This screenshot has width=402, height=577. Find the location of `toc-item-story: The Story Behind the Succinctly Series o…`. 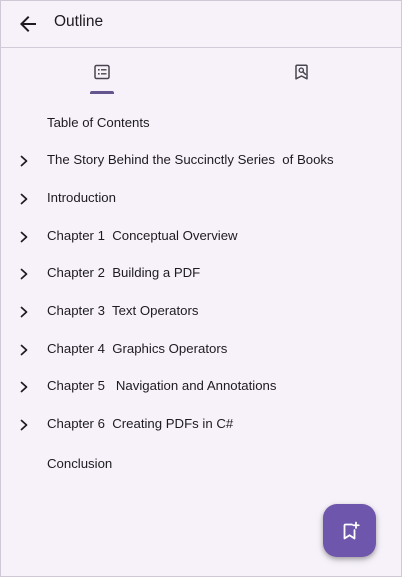

toc-item-story: The Story Behind the Succinctly Series o… is located at coordinates (201, 161).